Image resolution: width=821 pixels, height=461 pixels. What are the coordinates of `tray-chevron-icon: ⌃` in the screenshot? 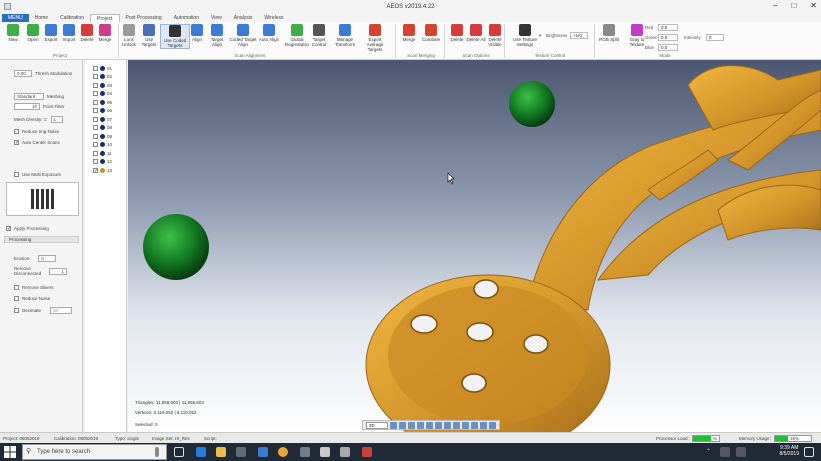 It's located at (708, 451).